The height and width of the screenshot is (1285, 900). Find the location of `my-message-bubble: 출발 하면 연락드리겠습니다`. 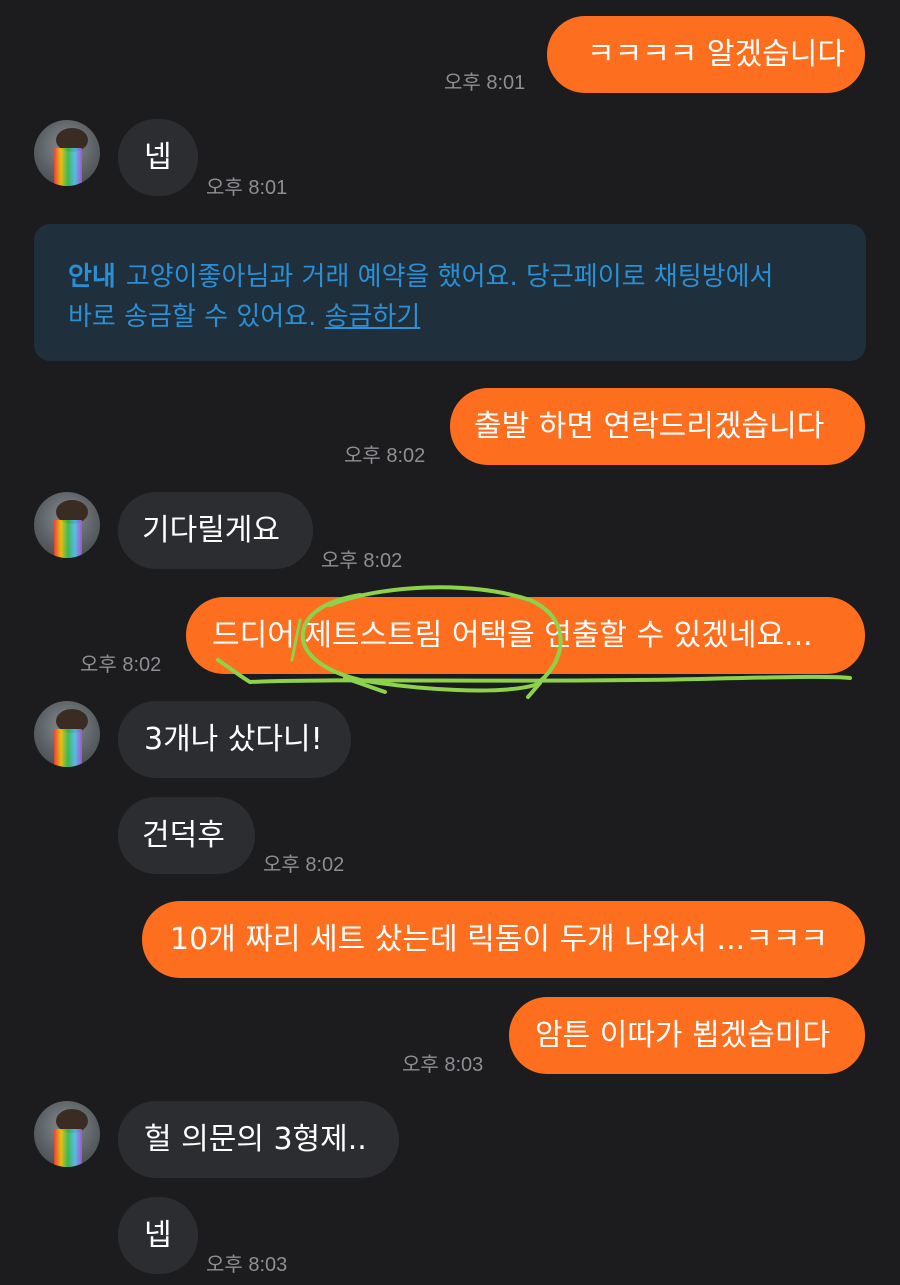

my-message-bubble: 출발 하면 연락드리겠습니다 is located at coordinates (657, 426).